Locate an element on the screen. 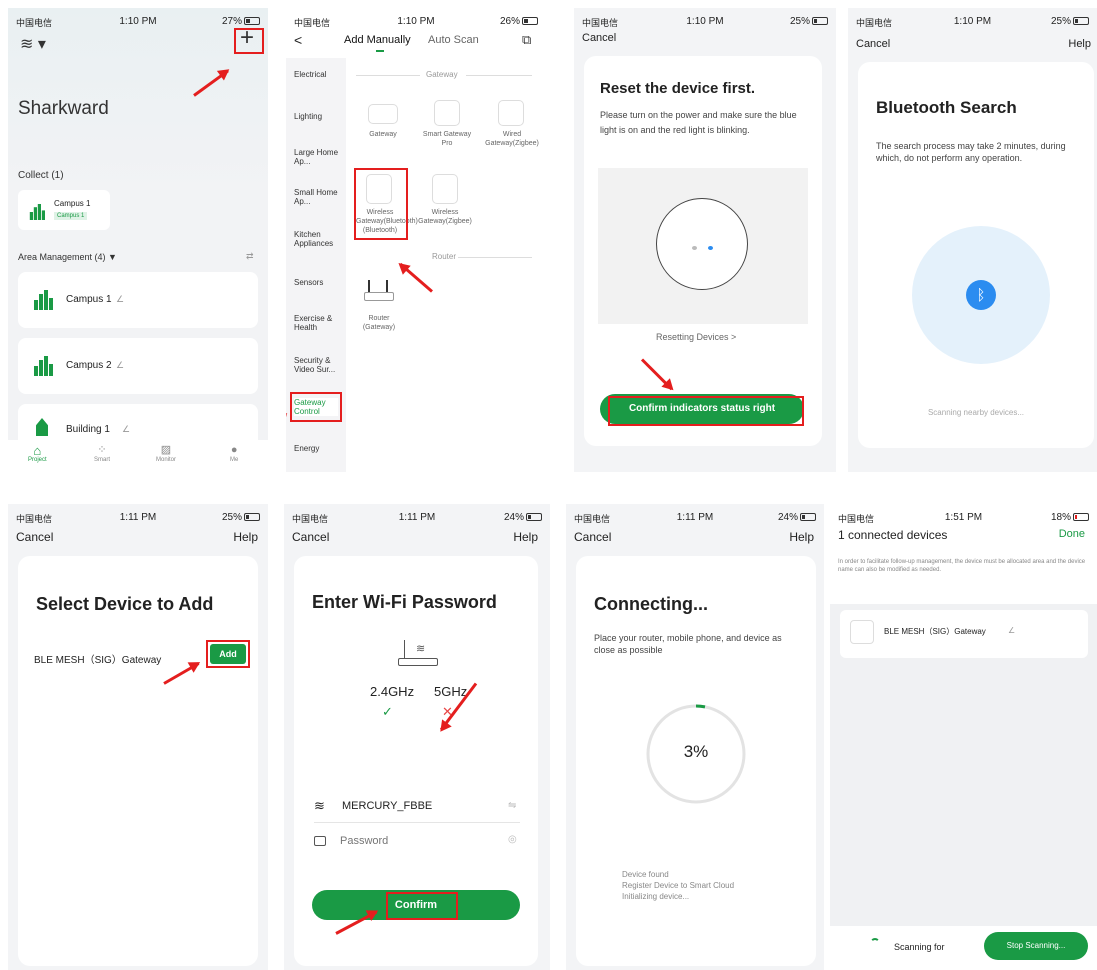  bottom-tab-bar: ⌂ Project ⁘ Smart ▨ Monitor ● Me is located at coordinates (138, 456).